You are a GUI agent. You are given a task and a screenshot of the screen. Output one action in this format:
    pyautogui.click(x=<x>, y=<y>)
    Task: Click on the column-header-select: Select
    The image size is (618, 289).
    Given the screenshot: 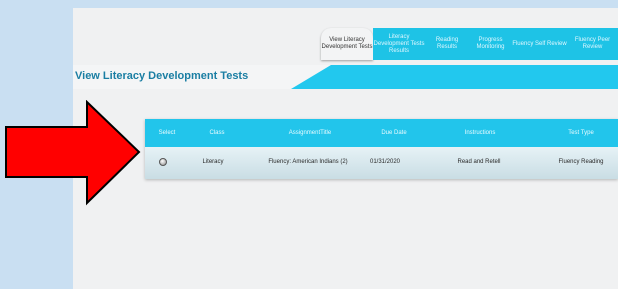 What is the action you would take?
    pyautogui.click(x=167, y=133)
    